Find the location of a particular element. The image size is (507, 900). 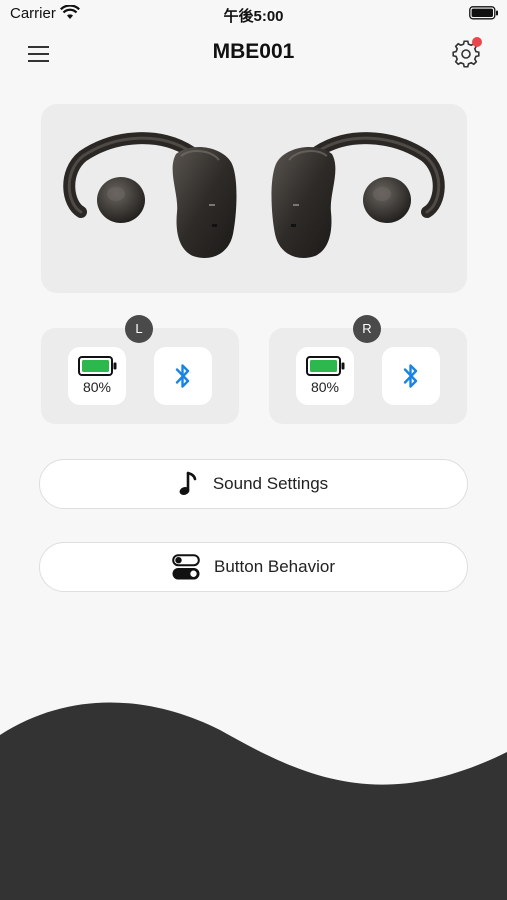

right-battery-tile: 80% is located at coordinates (325, 376).